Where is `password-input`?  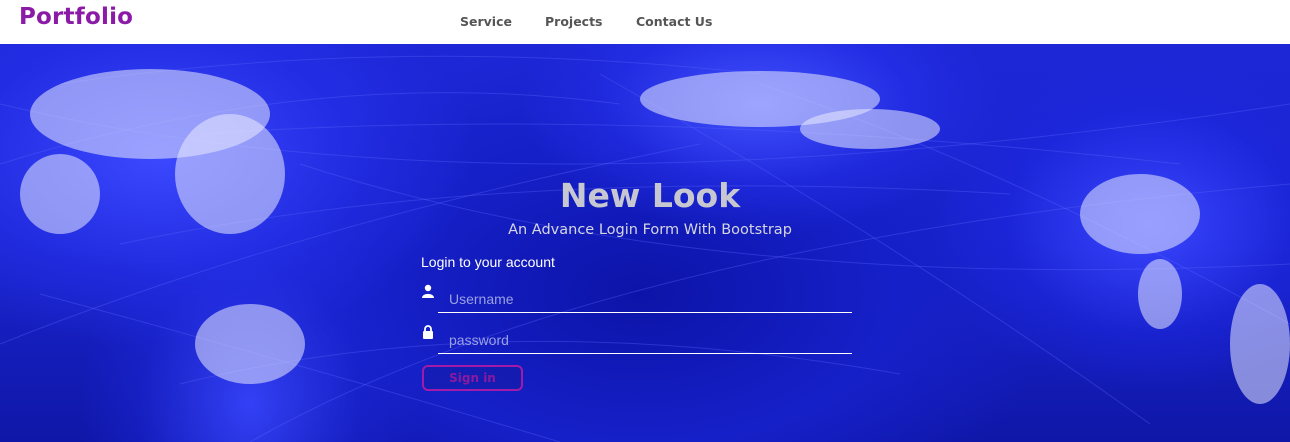
password-input is located at coordinates (645, 340).